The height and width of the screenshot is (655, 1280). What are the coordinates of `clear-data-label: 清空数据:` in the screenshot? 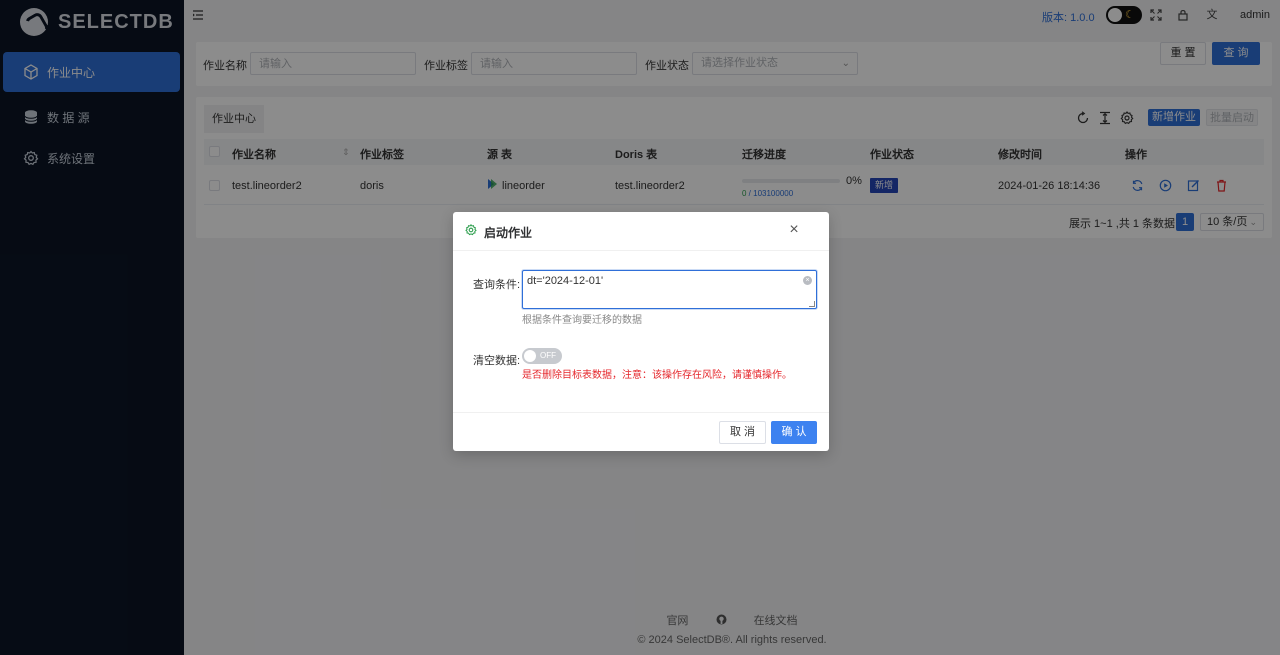 It's located at (497, 361).